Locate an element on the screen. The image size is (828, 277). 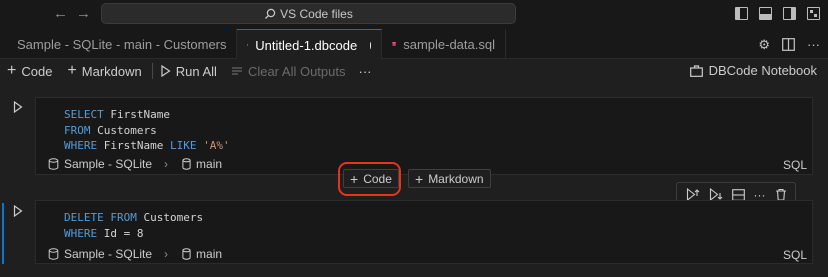
cell-2-status-bar: Sample - SQLite › main is located at coordinates (135, 254).